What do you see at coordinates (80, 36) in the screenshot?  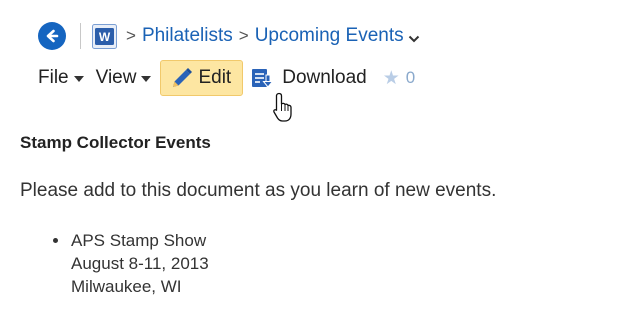 I see `breadcrumb-divider` at bounding box center [80, 36].